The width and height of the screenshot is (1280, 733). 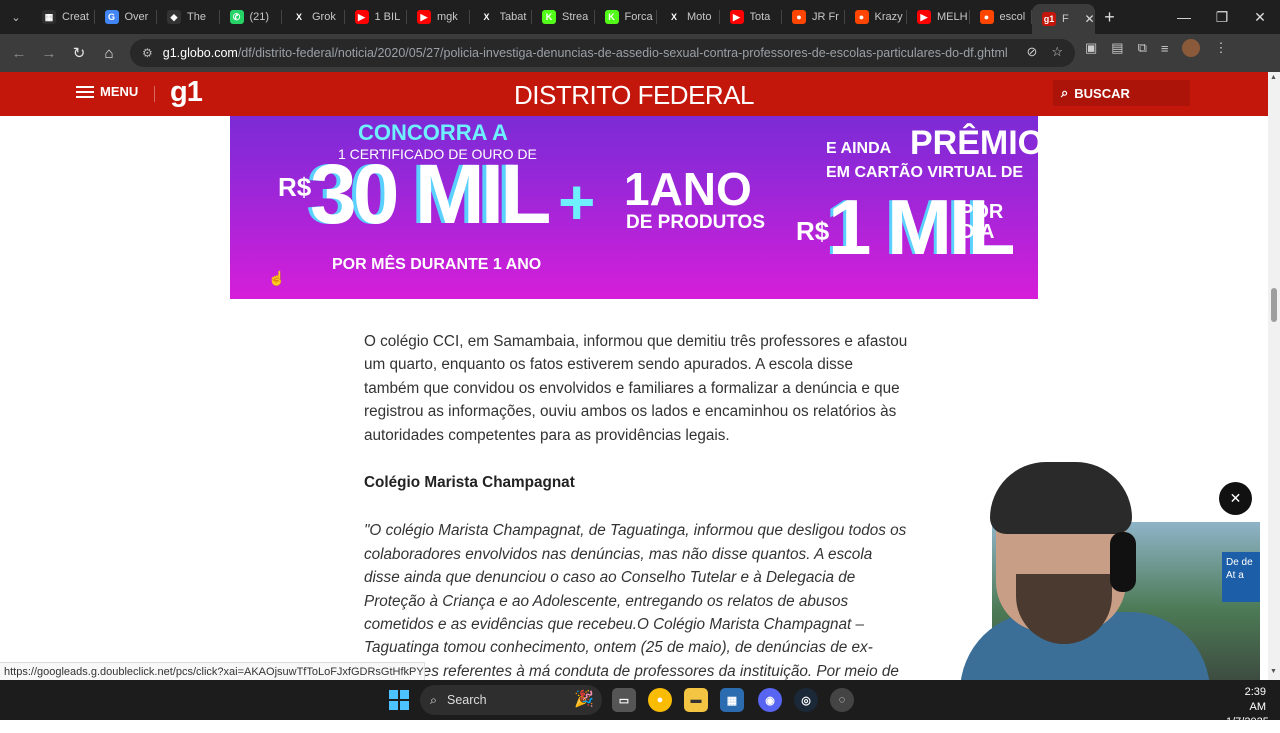 What do you see at coordinates (806, 700) in the screenshot?
I see `steam-icon: ◎` at bounding box center [806, 700].